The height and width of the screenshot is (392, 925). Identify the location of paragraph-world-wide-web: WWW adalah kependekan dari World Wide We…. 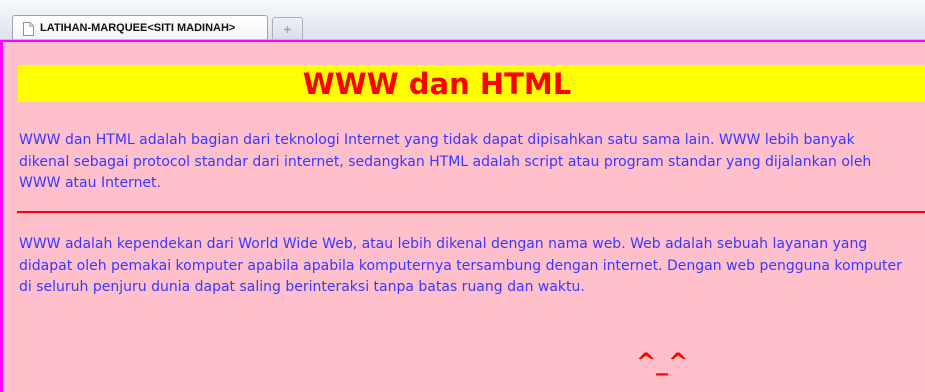
(460, 265).